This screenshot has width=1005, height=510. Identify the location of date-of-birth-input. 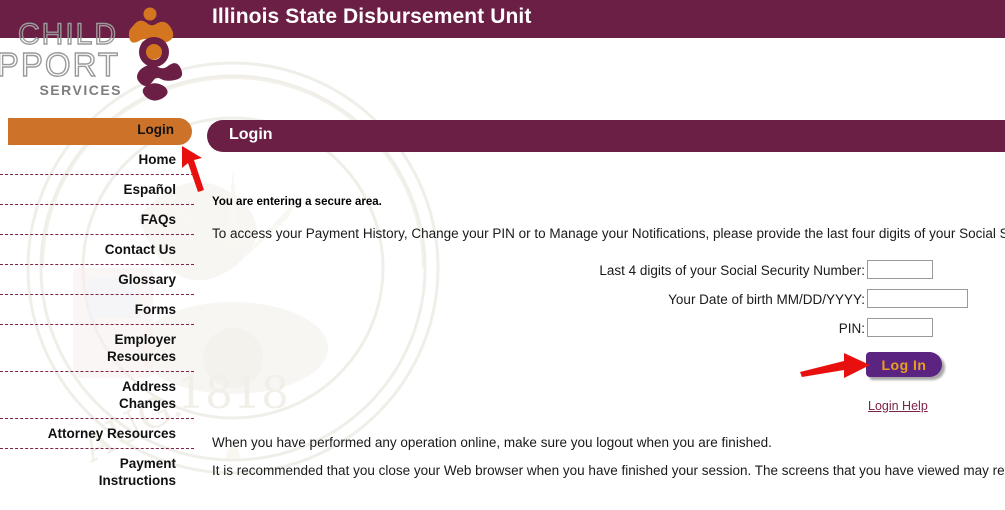
(917, 298).